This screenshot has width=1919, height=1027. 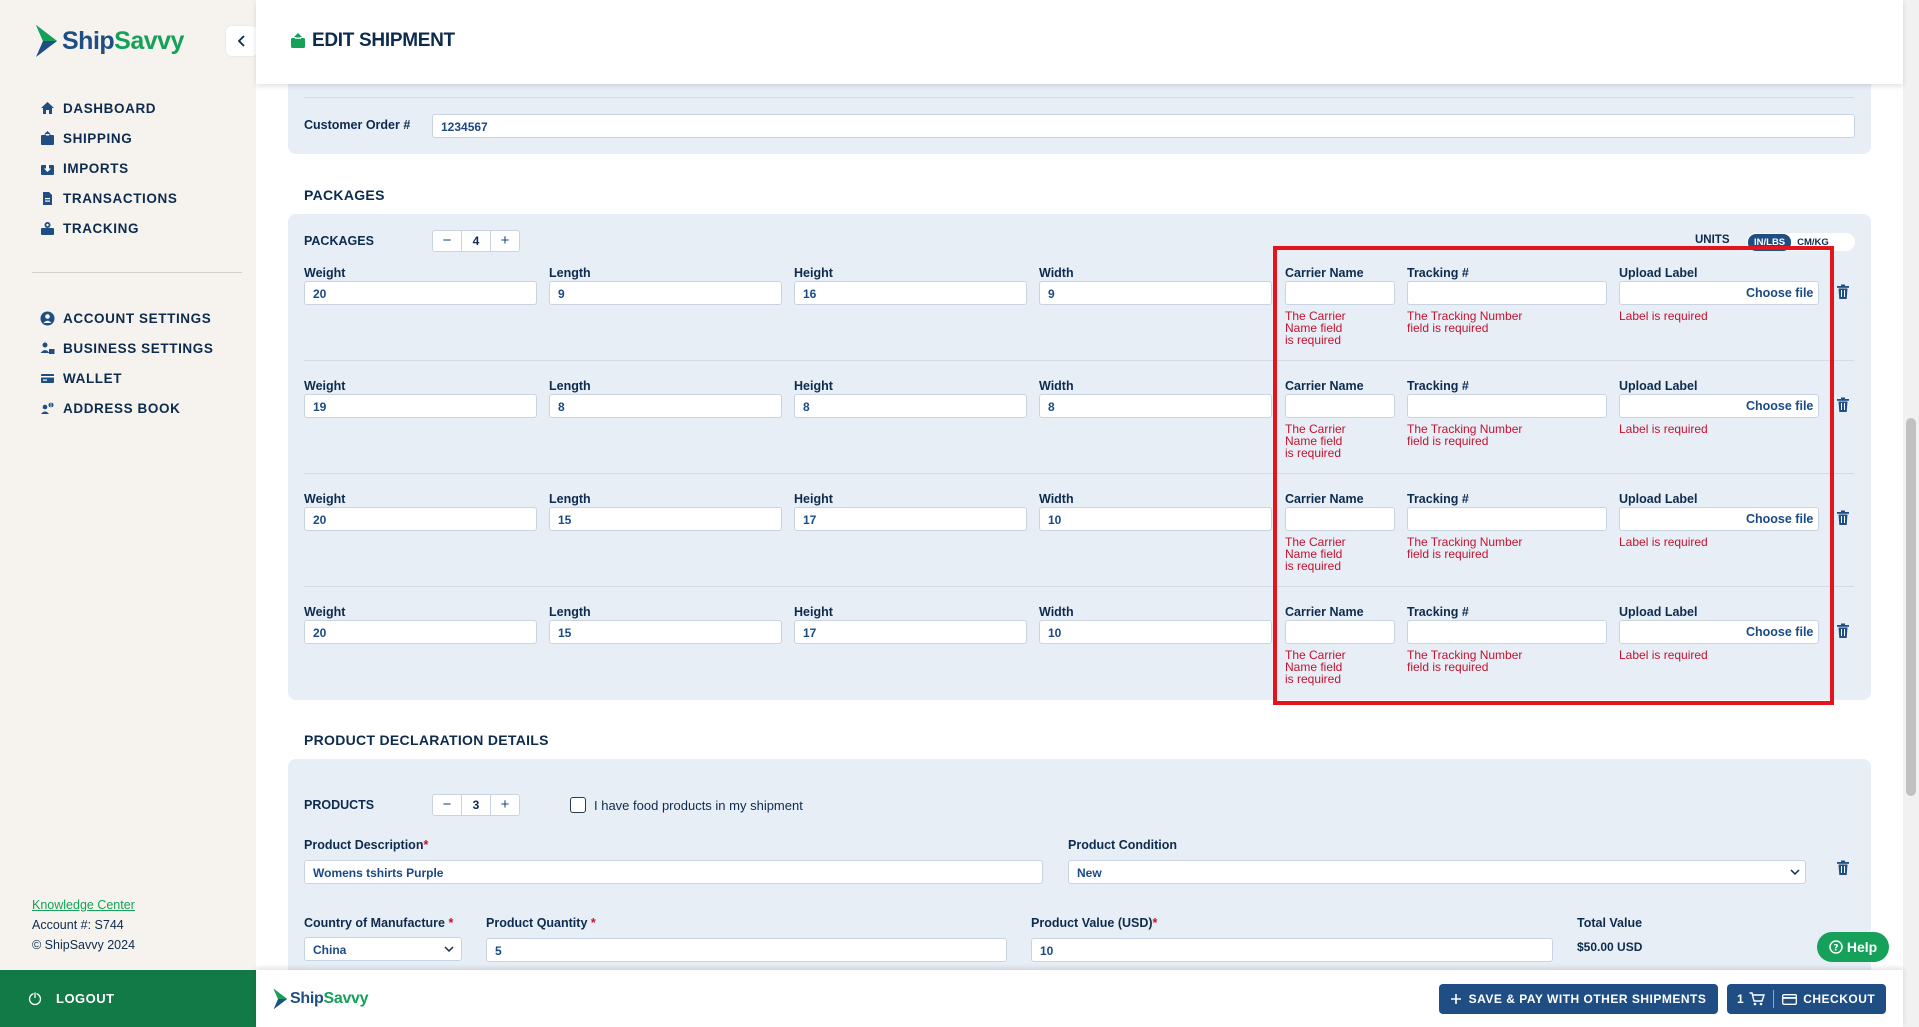 What do you see at coordinates (1862, 947) in the screenshot?
I see `help-label: Help` at bounding box center [1862, 947].